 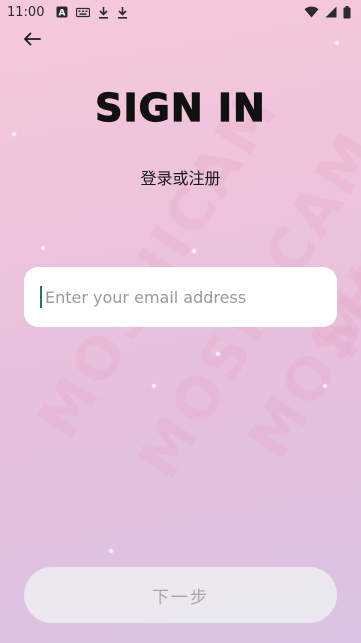 What do you see at coordinates (83, 12) in the screenshot?
I see `keyboard-icon` at bounding box center [83, 12].